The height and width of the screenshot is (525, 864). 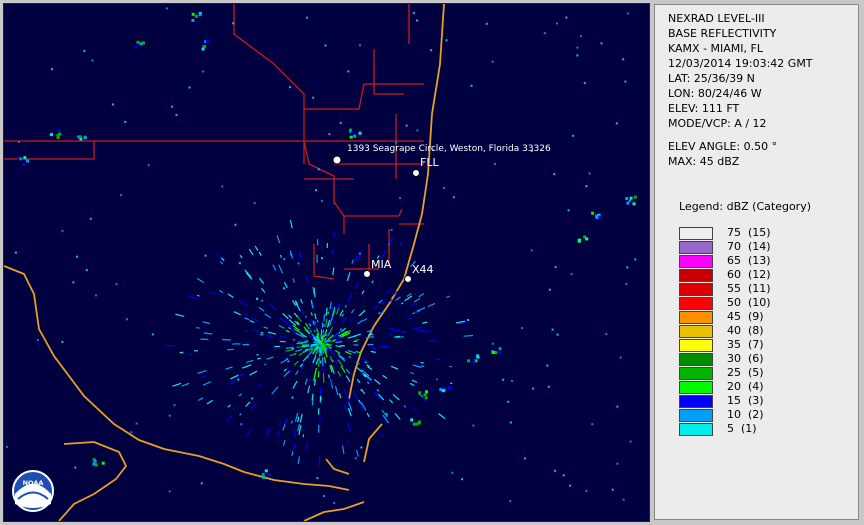 I want to click on elevation-angle: ELEV ANGLE: 0.50 °, so click(x=722, y=146).